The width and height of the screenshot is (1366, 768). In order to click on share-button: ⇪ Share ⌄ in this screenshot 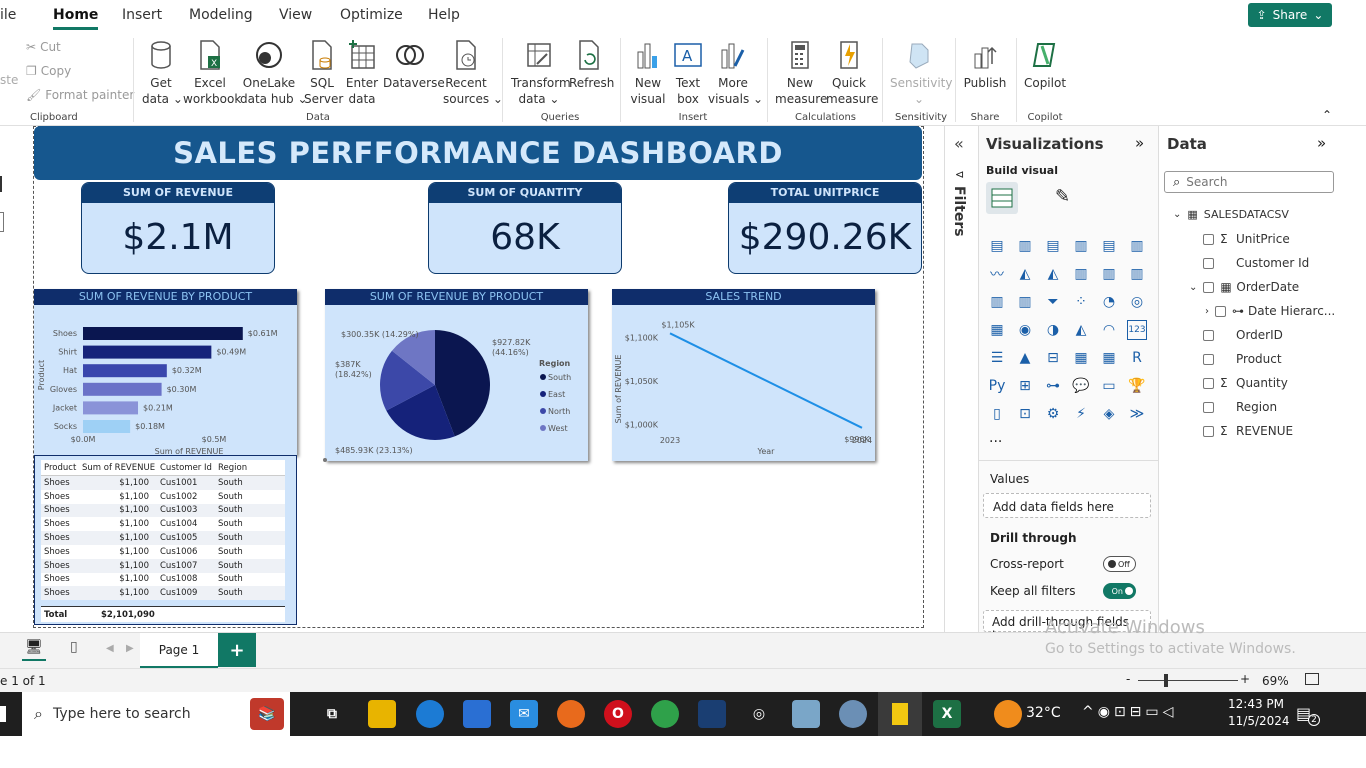, I will do `click(1290, 15)`.